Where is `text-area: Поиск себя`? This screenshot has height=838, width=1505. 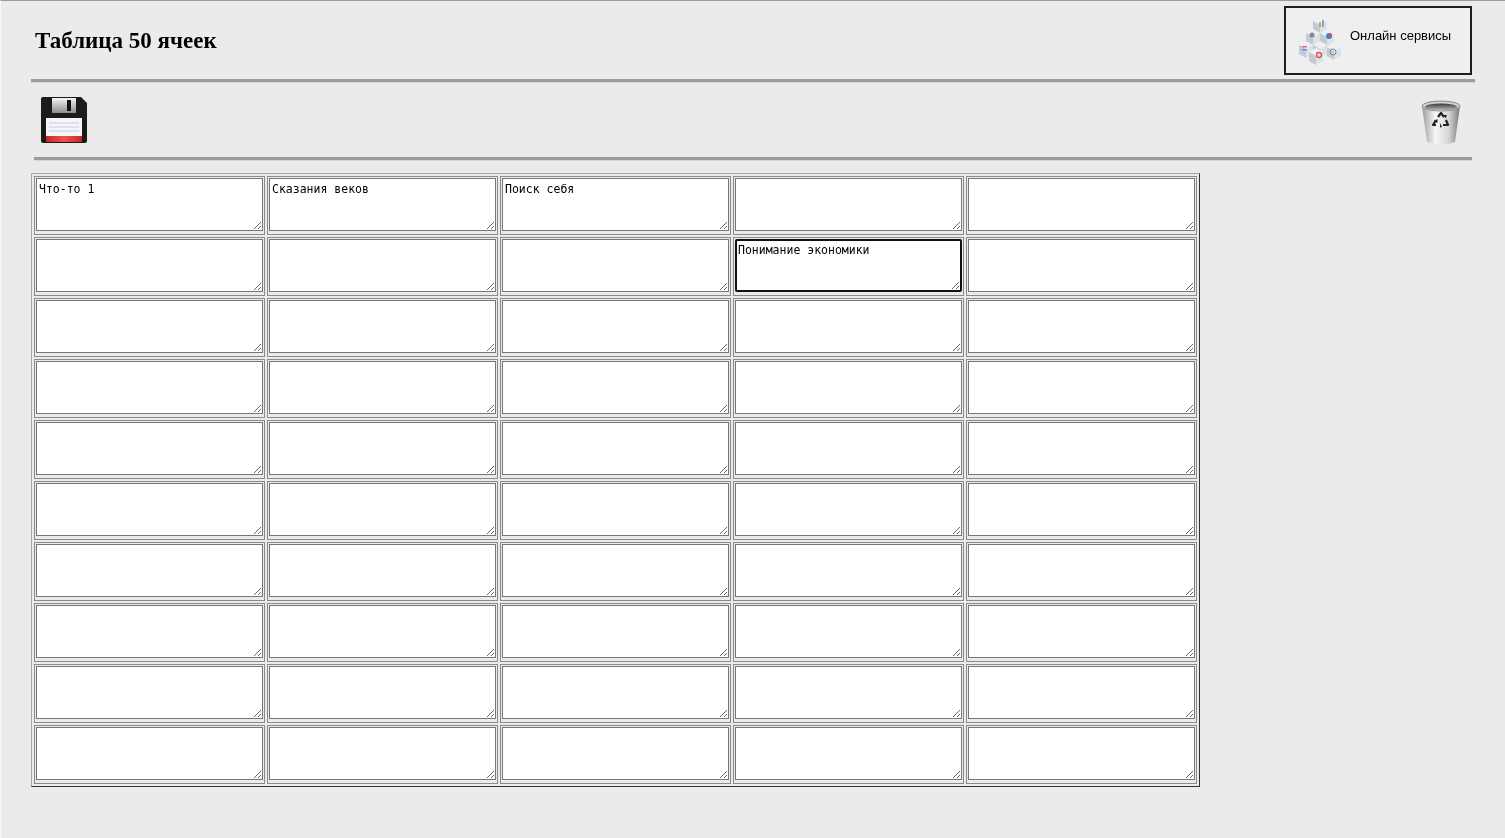
text-area: Поиск себя is located at coordinates (615, 204).